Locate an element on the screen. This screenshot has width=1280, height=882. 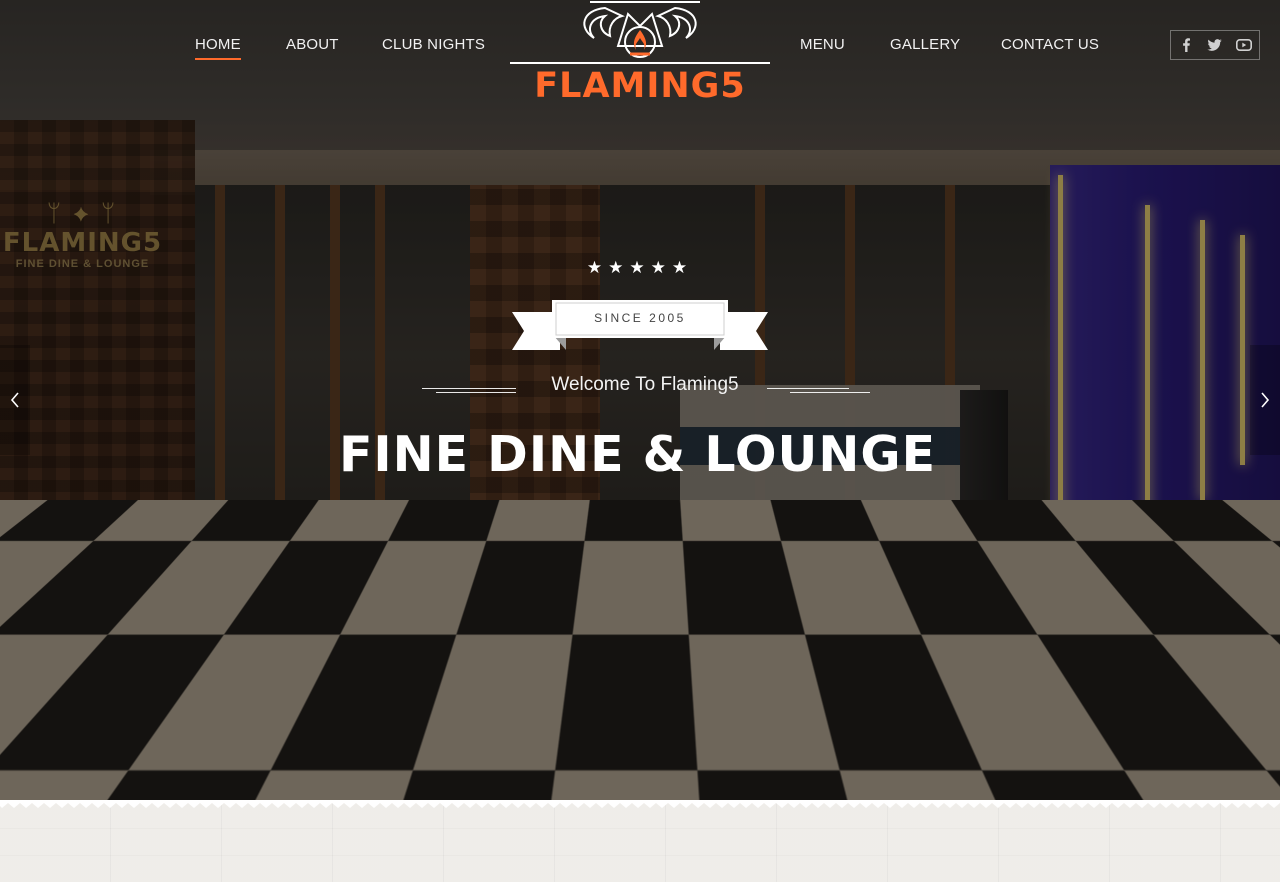
slider-prev-button is located at coordinates (15, 400).